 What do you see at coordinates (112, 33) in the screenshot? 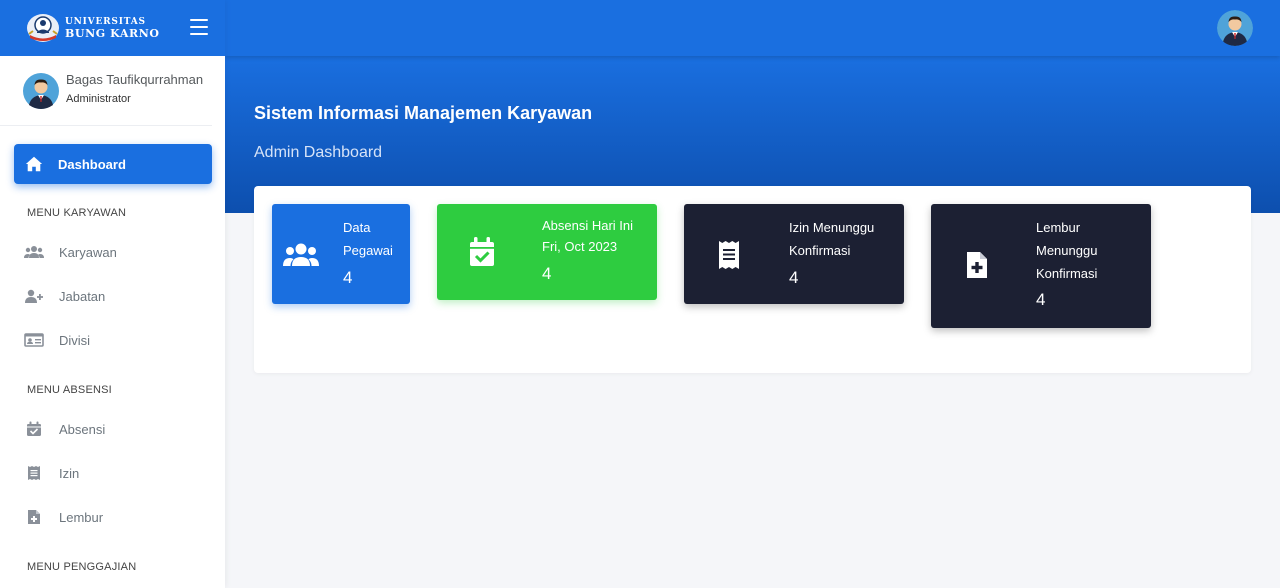
I see `brand-line2: BUNG KARNO` at bounding box center [112, 33].